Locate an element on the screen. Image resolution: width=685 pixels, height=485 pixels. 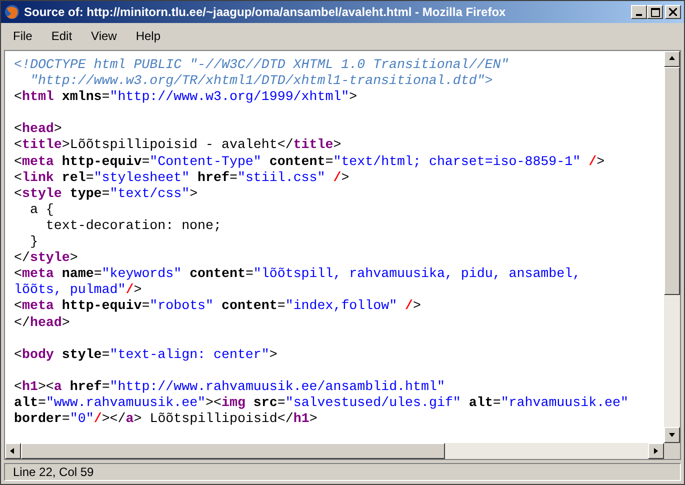
maximize-icon is located at coordinates (655, 12).